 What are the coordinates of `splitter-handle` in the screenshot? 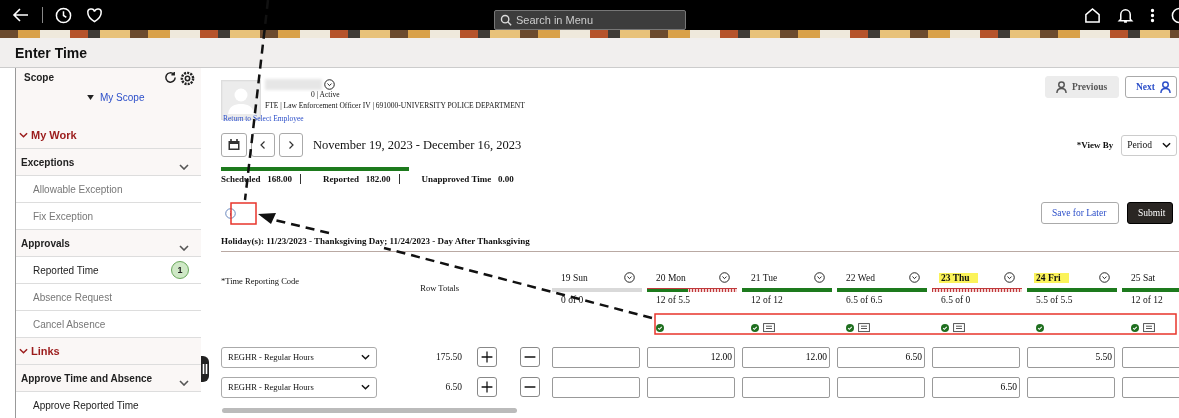 It's located at (205, 369).